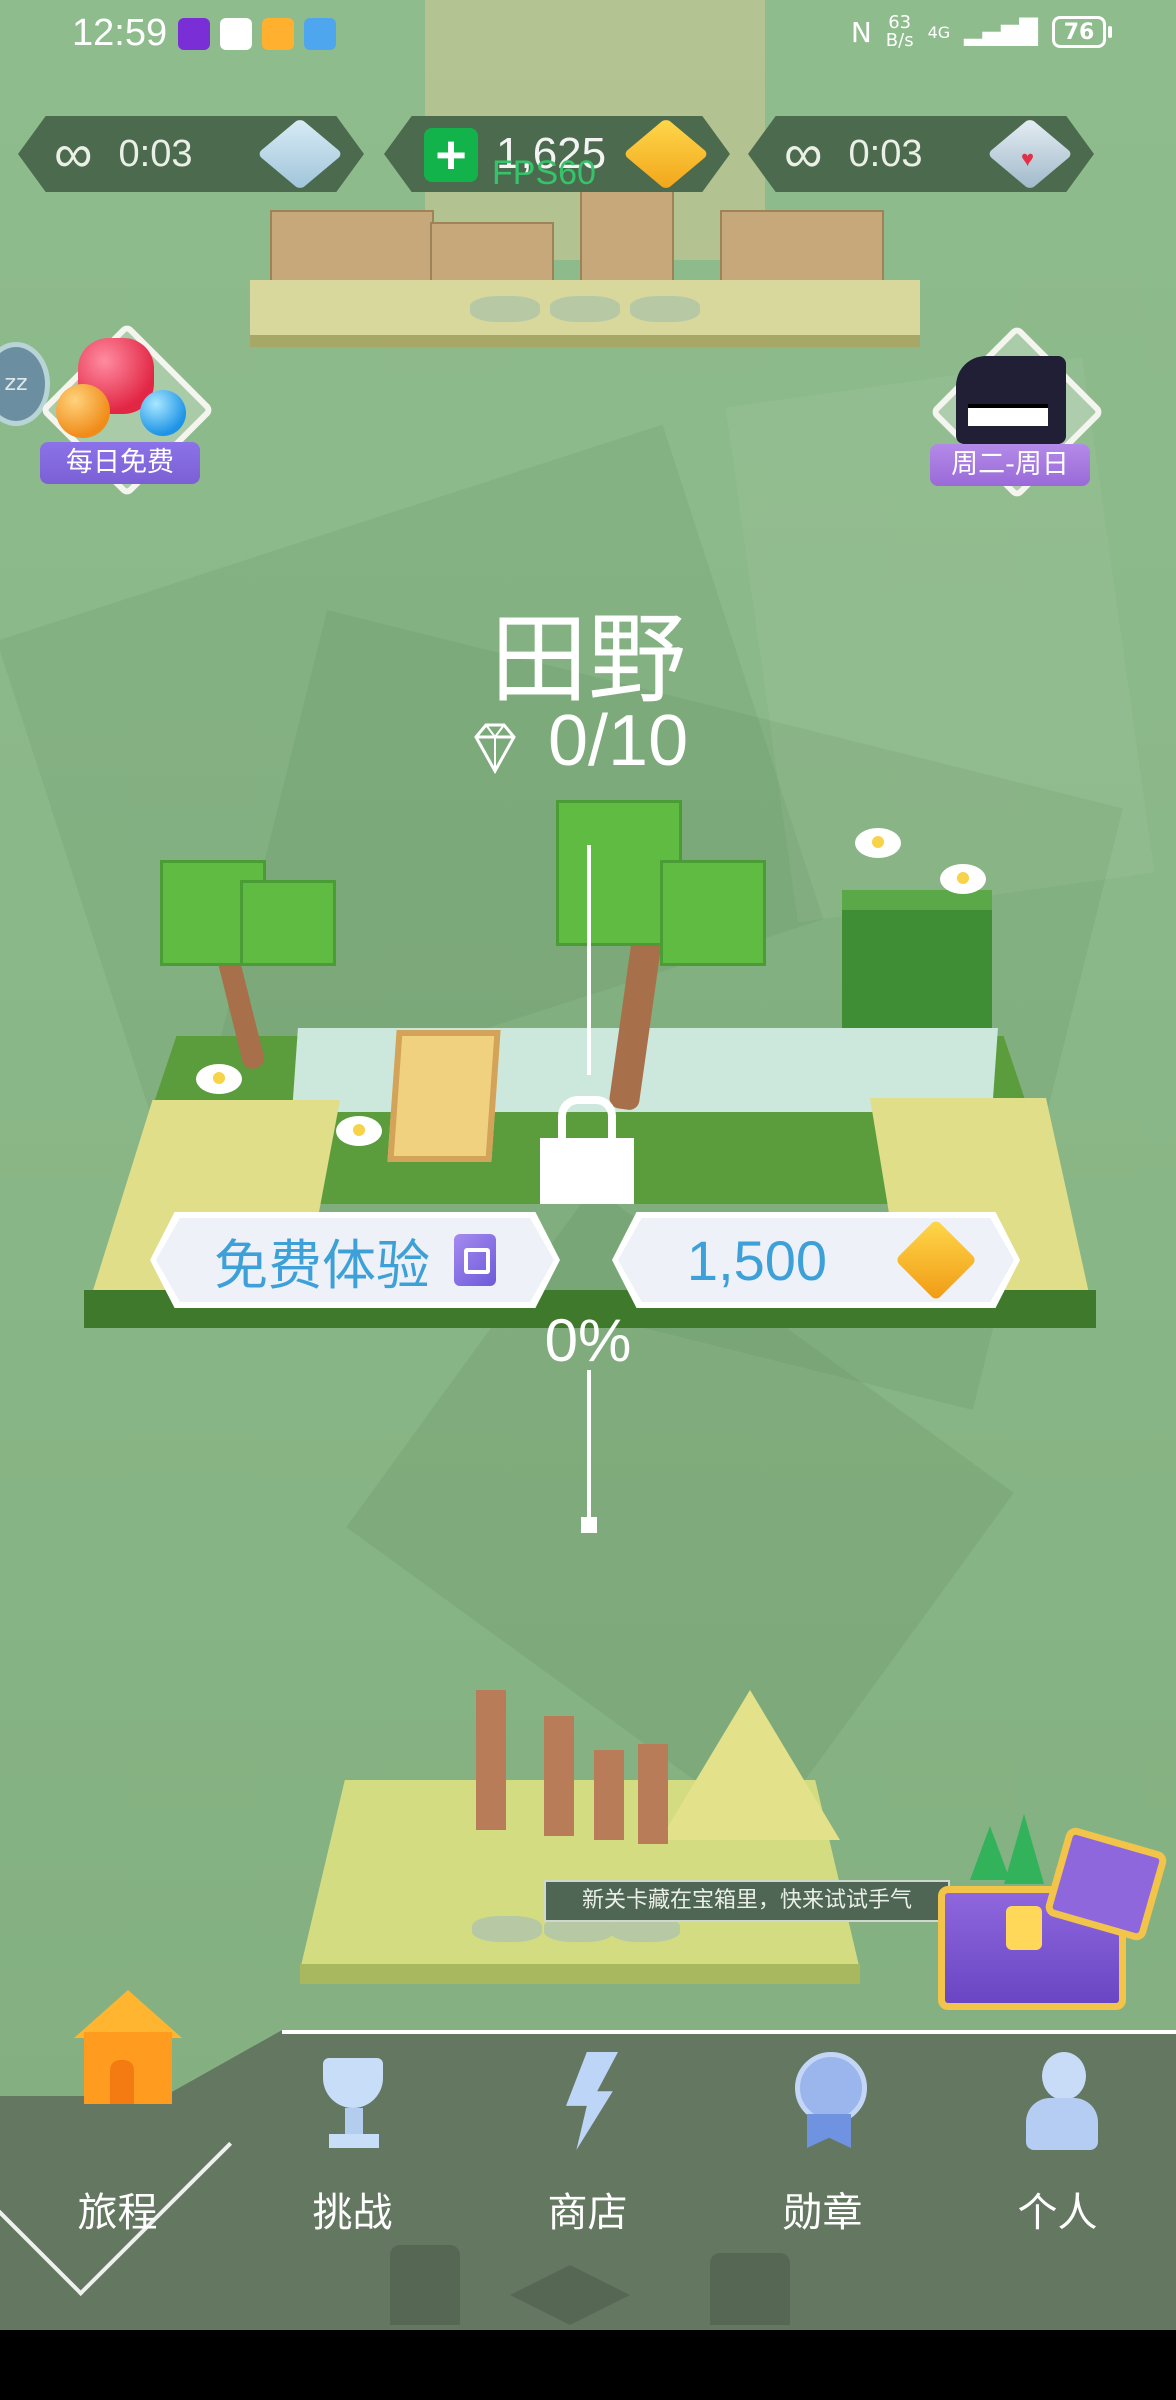 The width and height of the screenshot is (1176, 2400). I want to click on progress-string-knot, so click(589, 1525).